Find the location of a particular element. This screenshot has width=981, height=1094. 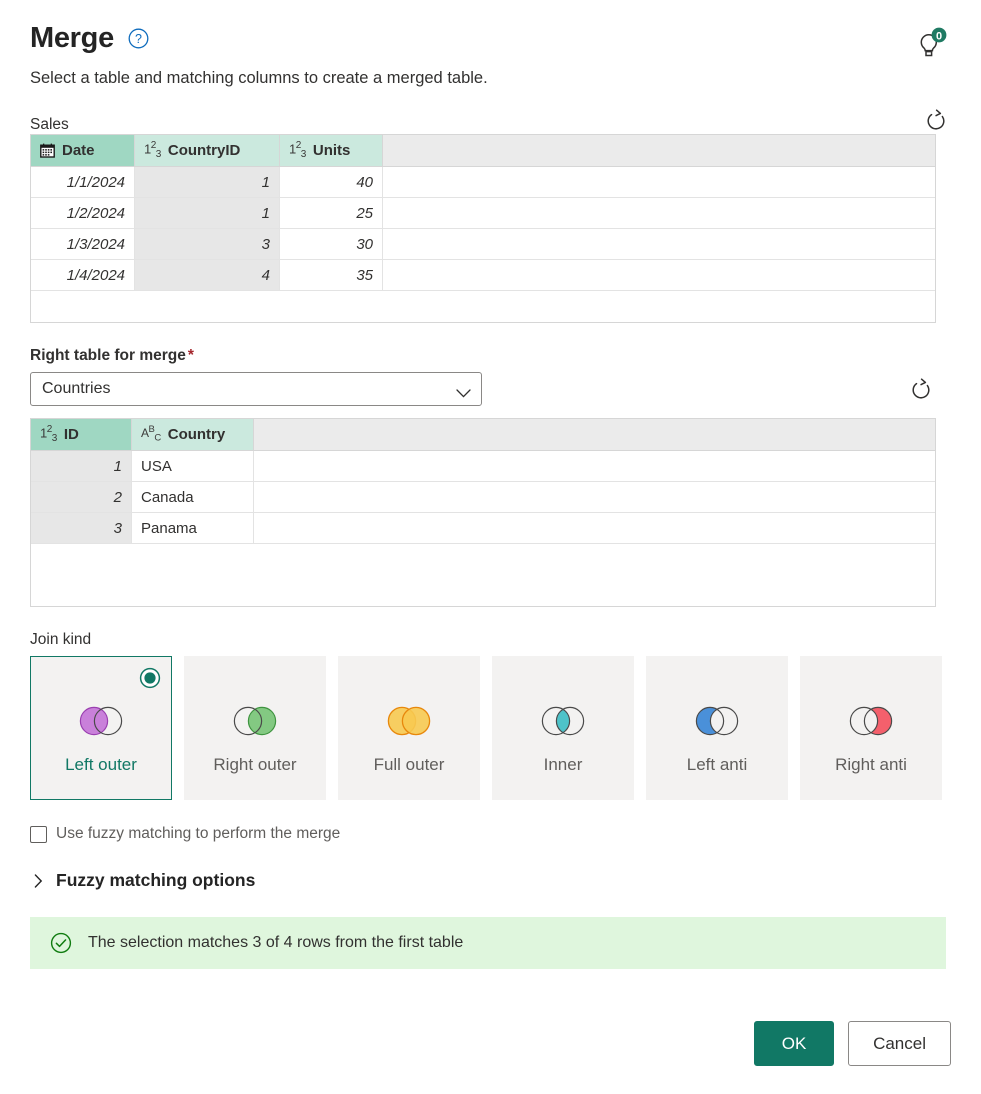

cell-units: 35 is located at coordinates (331, 275).